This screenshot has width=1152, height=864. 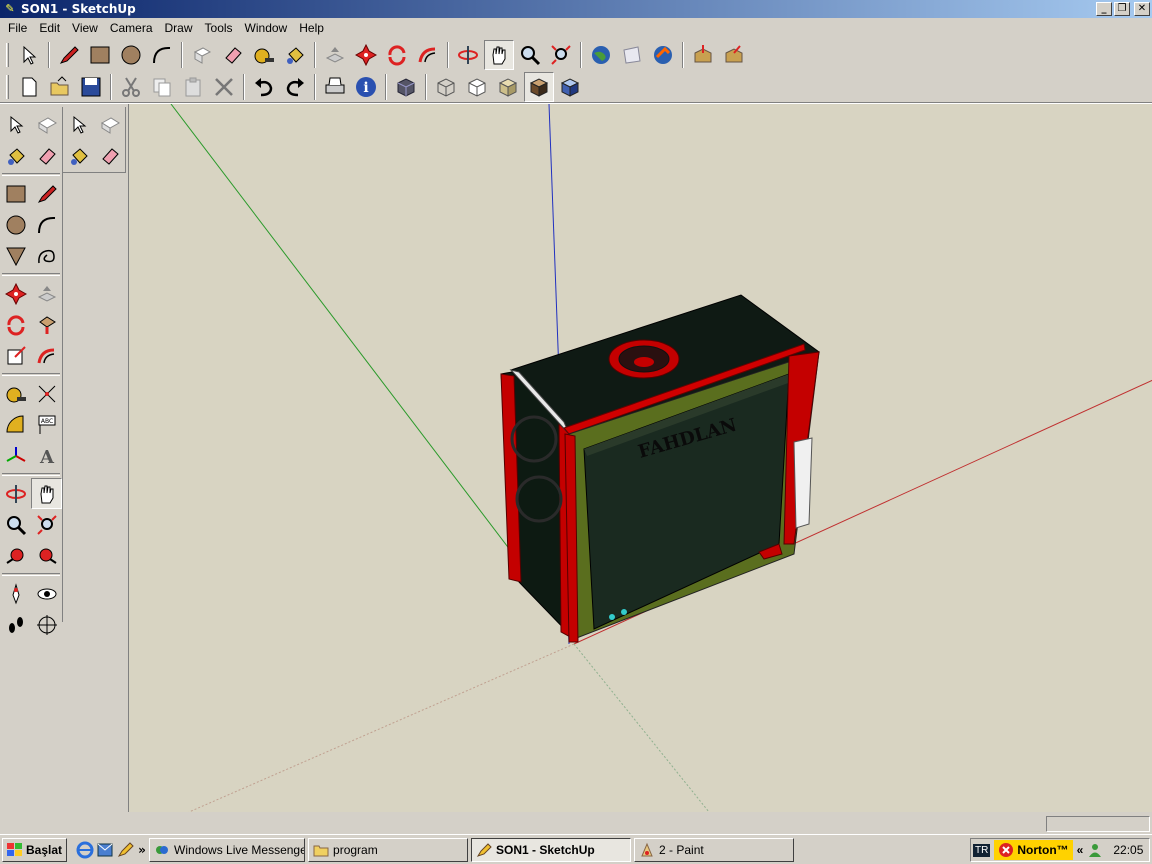 What do you see at coordinates (714, 849) in the screenshot?
I see `task-paint: 2 - Paint` at bounding box center [714, 849].